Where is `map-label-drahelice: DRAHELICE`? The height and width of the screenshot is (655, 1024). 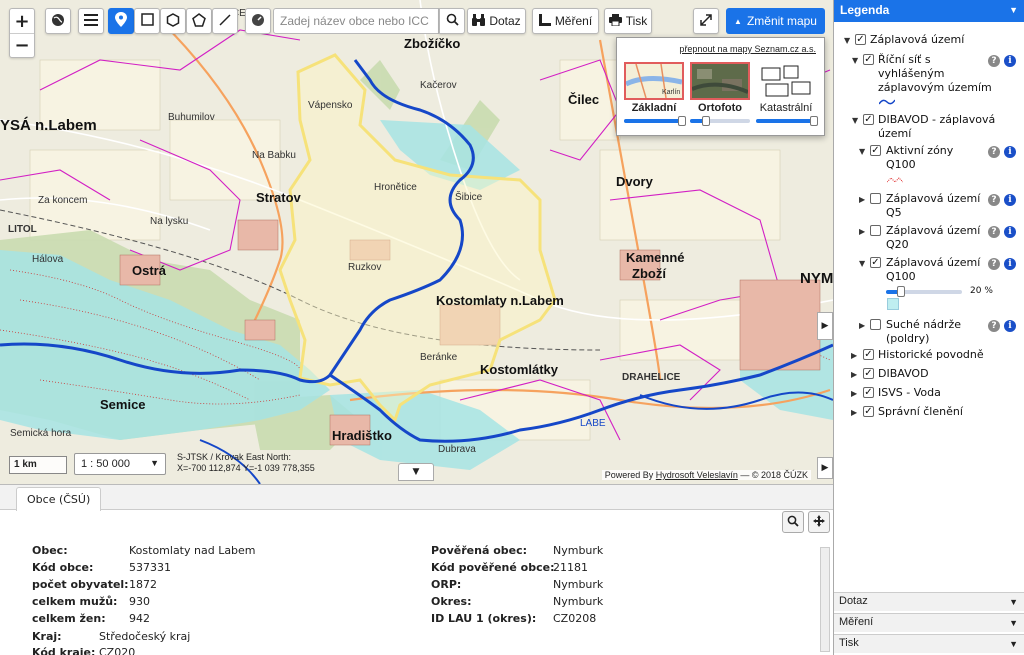
map-label-drahelice: DRAHELICE is located at coordinates (651, 377).